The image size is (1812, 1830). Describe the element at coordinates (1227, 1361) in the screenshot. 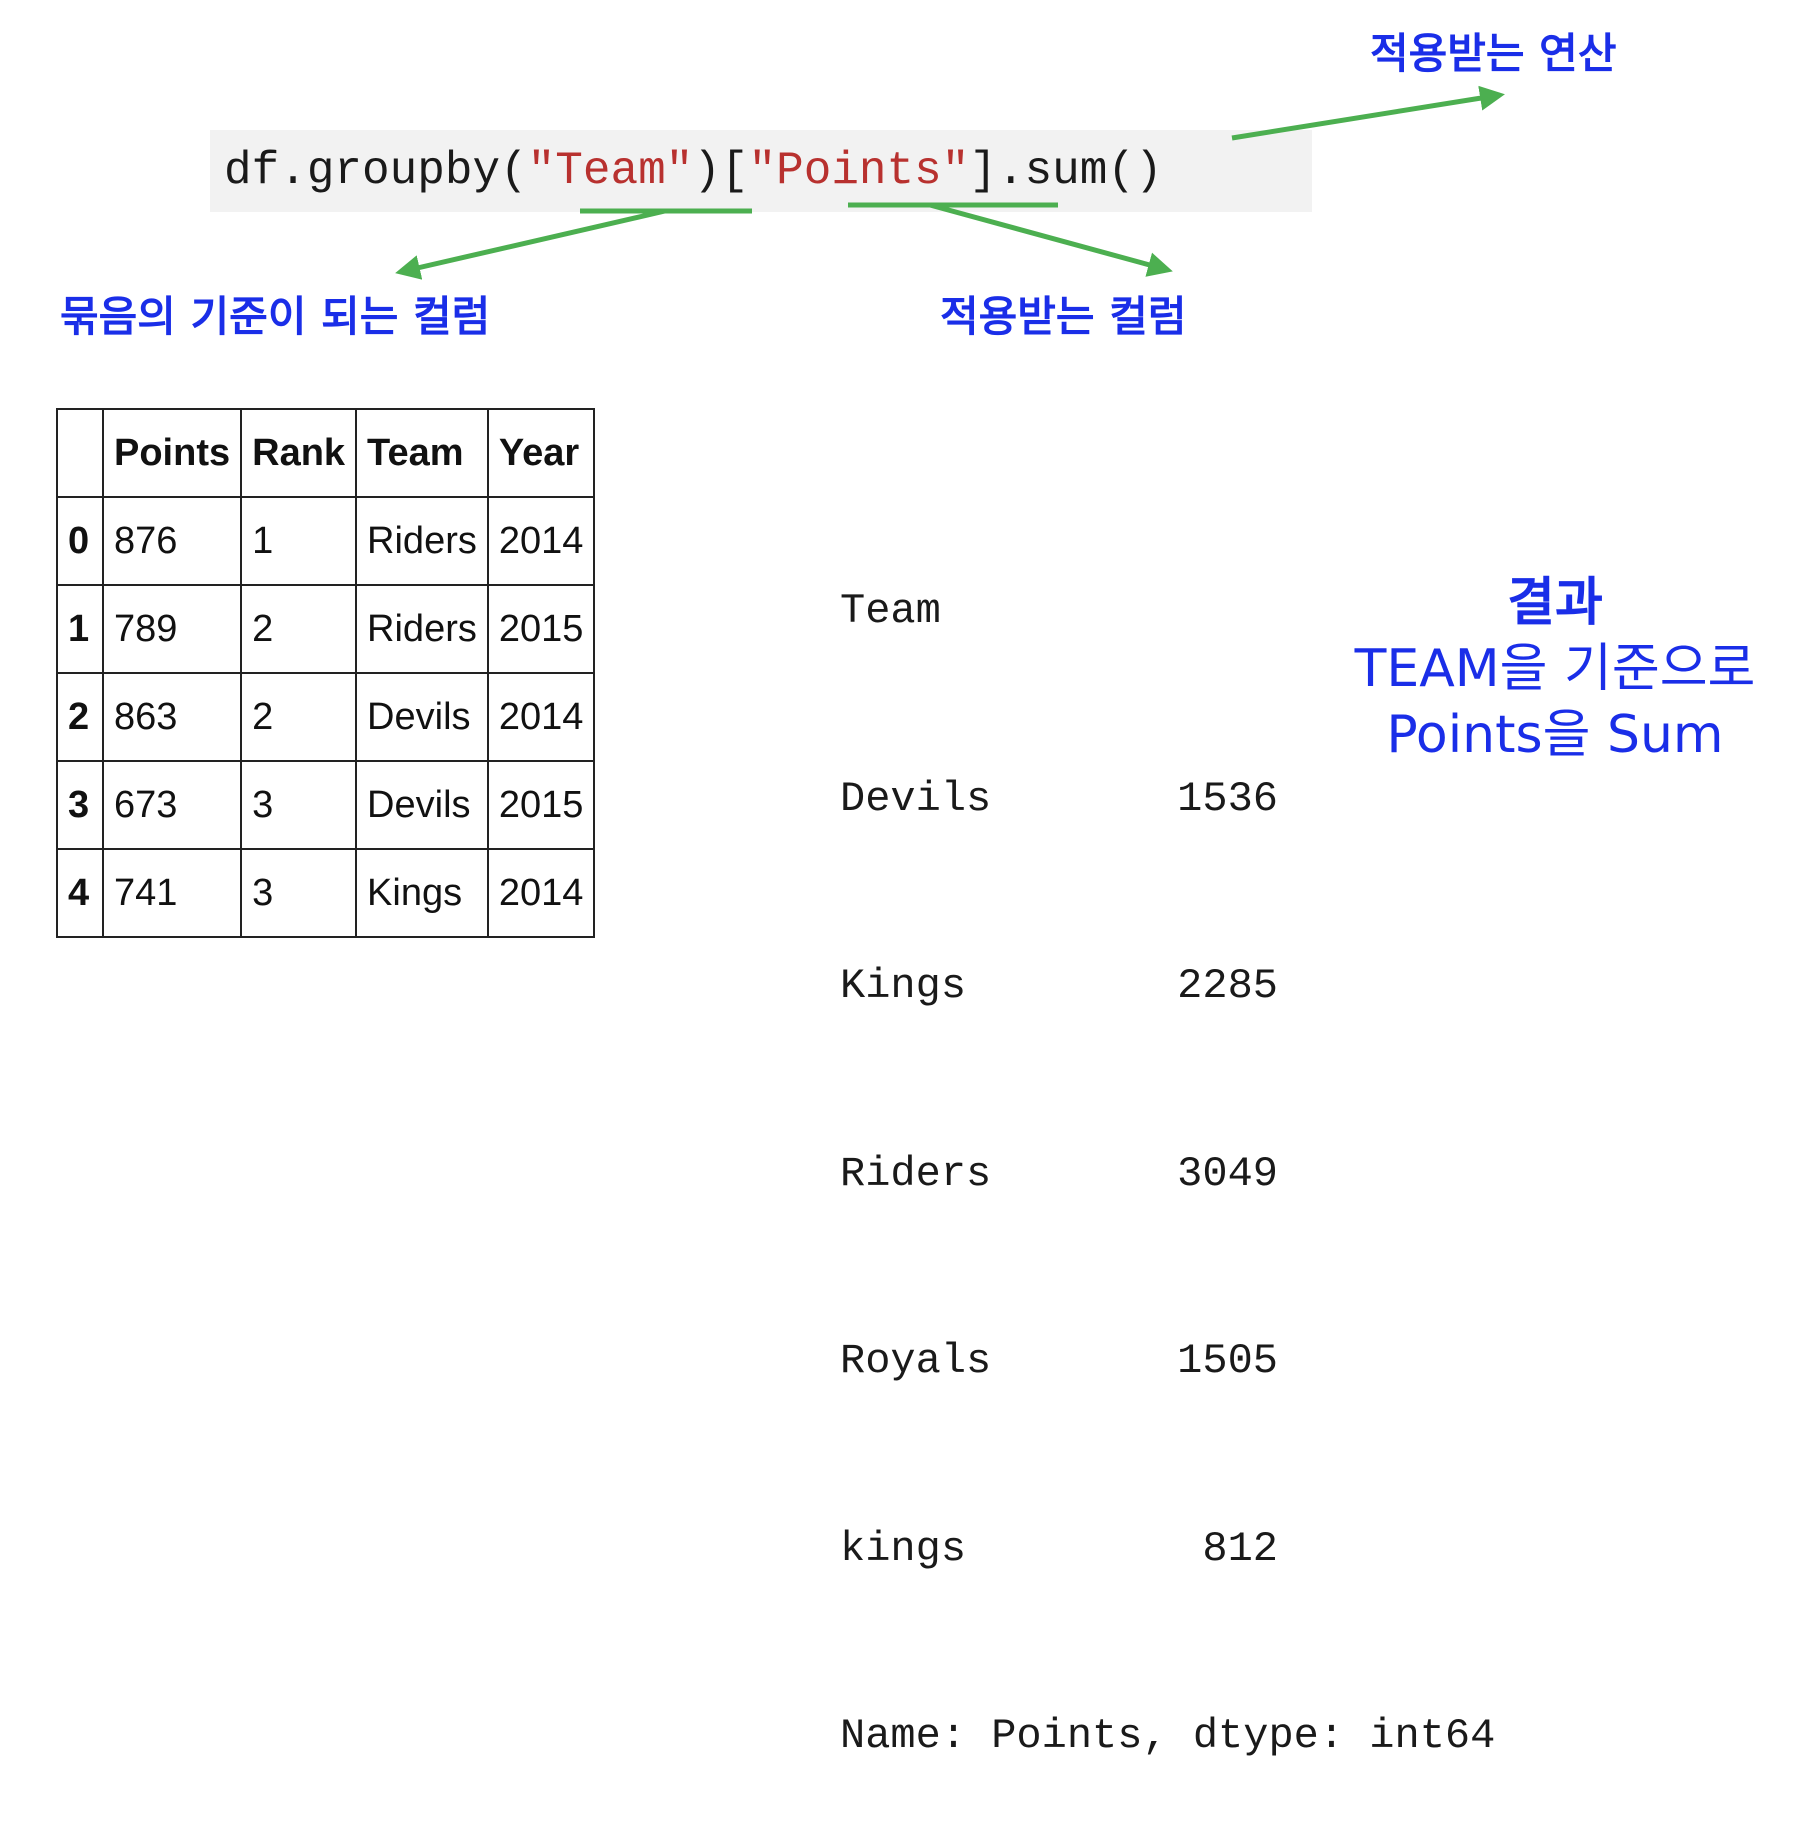

I see `output-sum: 1505` at that location.